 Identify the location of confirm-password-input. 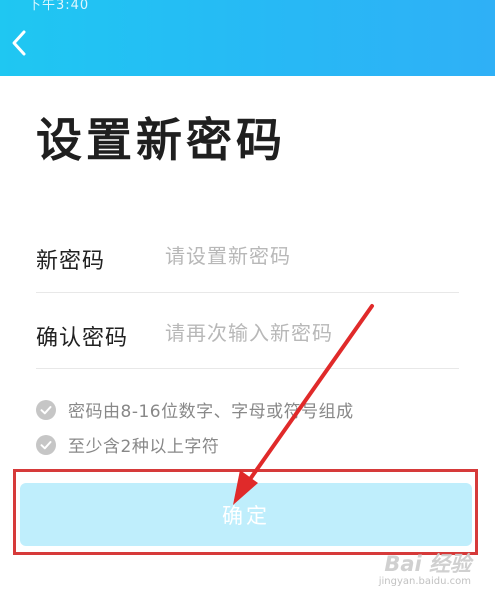
(310, 333).